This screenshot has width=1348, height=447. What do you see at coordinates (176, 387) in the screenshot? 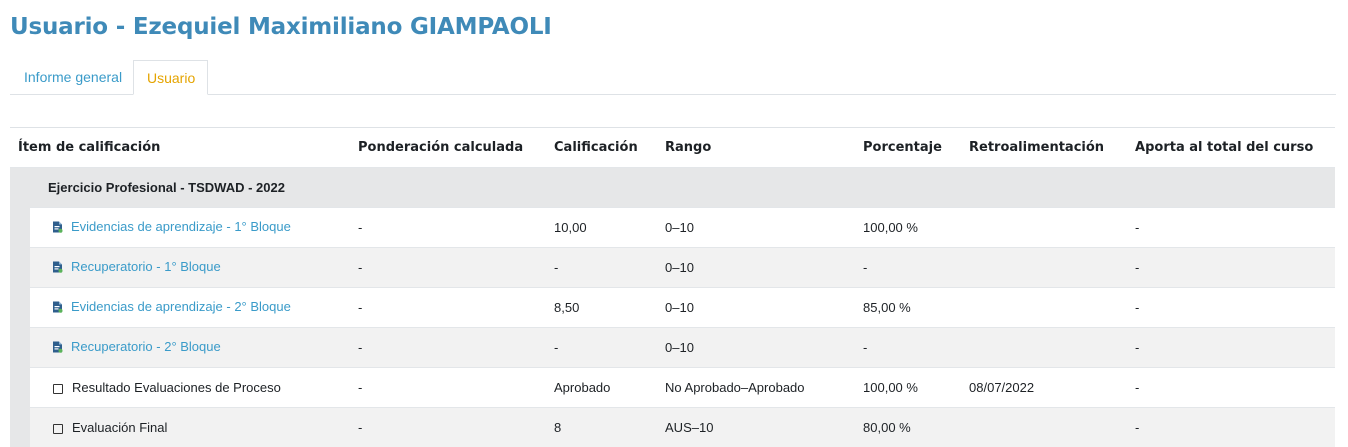
I see `grade-item-label: Resultado Evaluaciones de Proceso` at bounding box center [176, 387].